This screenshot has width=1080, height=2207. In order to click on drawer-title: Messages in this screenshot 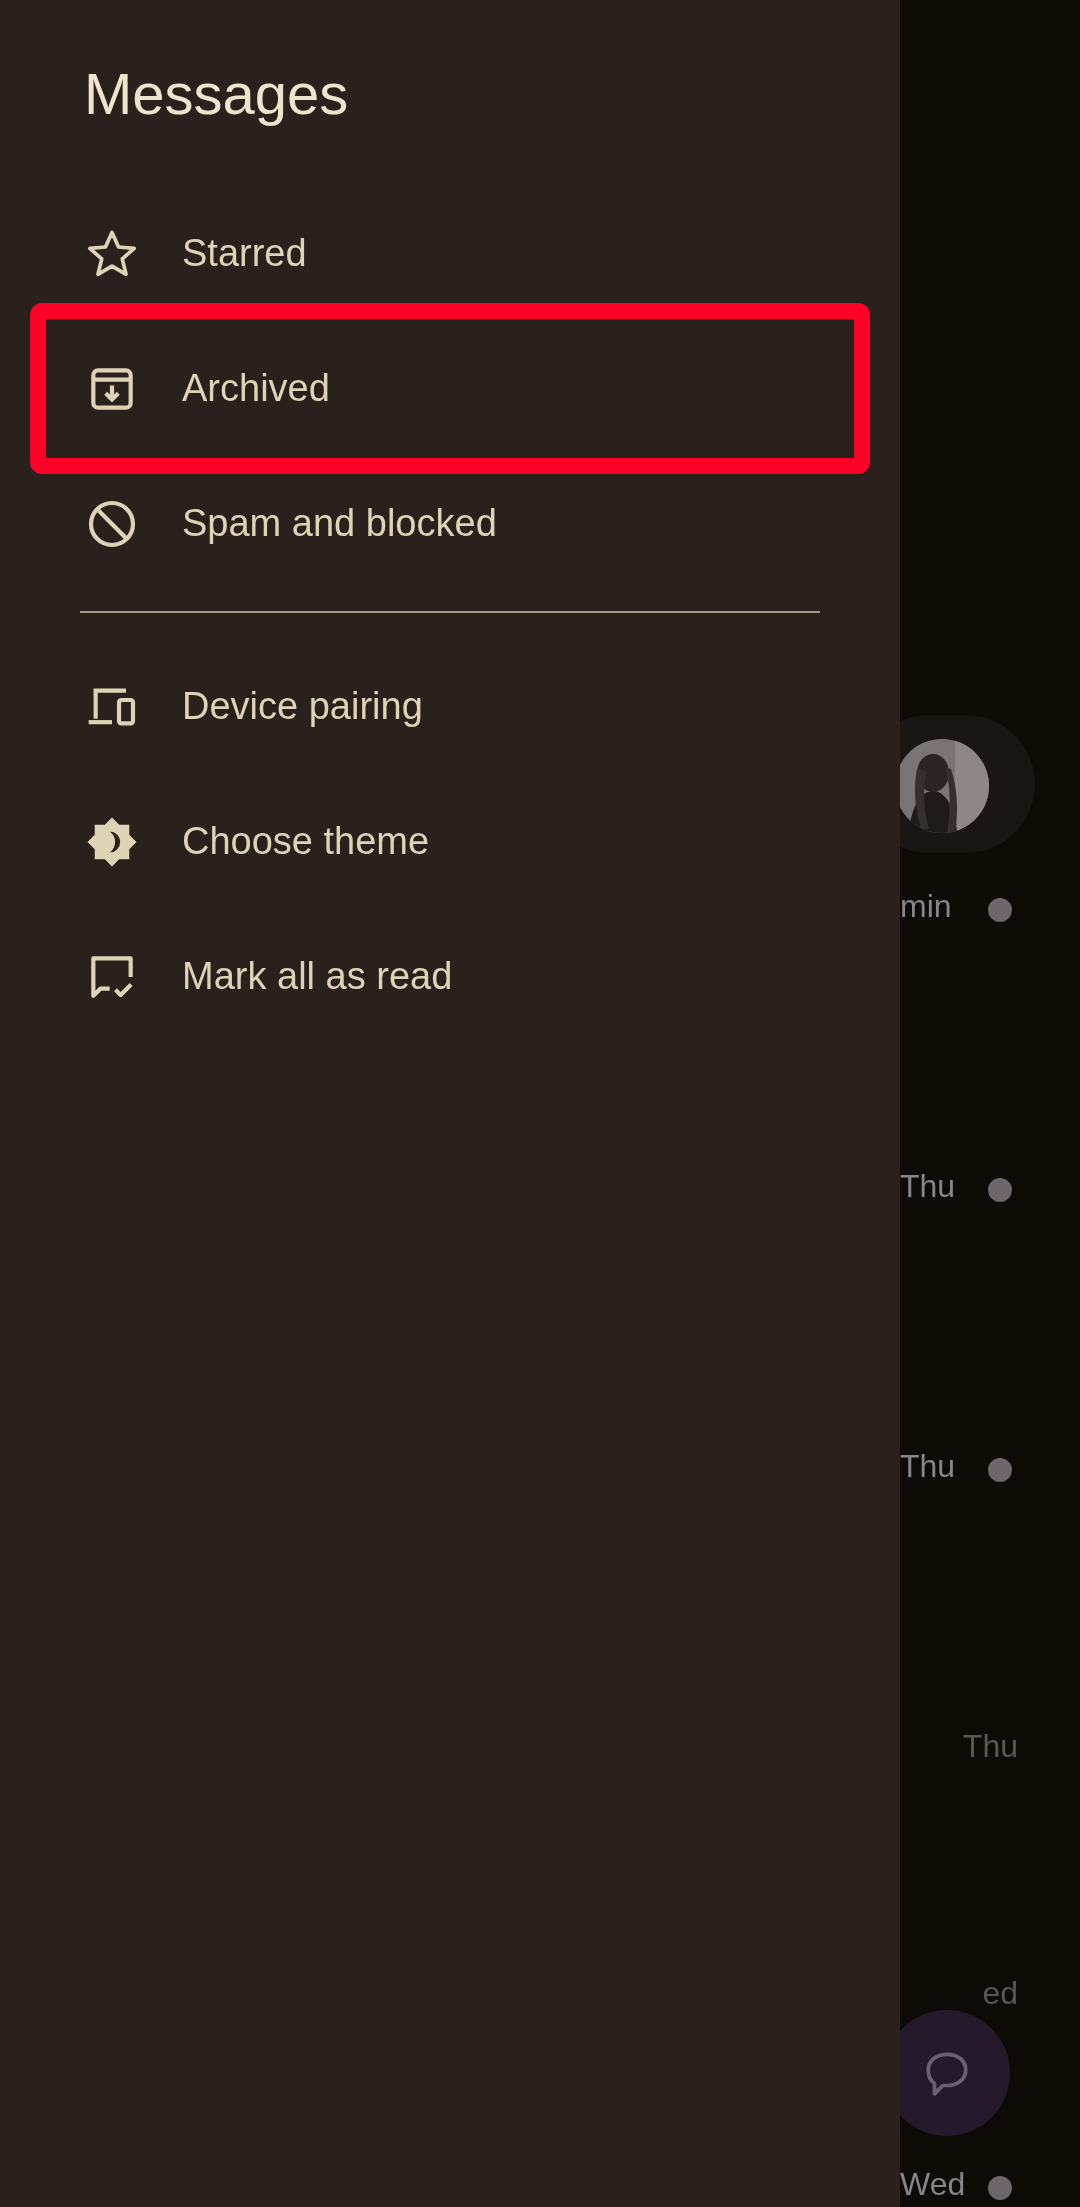, I will do `click(216, 94)`.